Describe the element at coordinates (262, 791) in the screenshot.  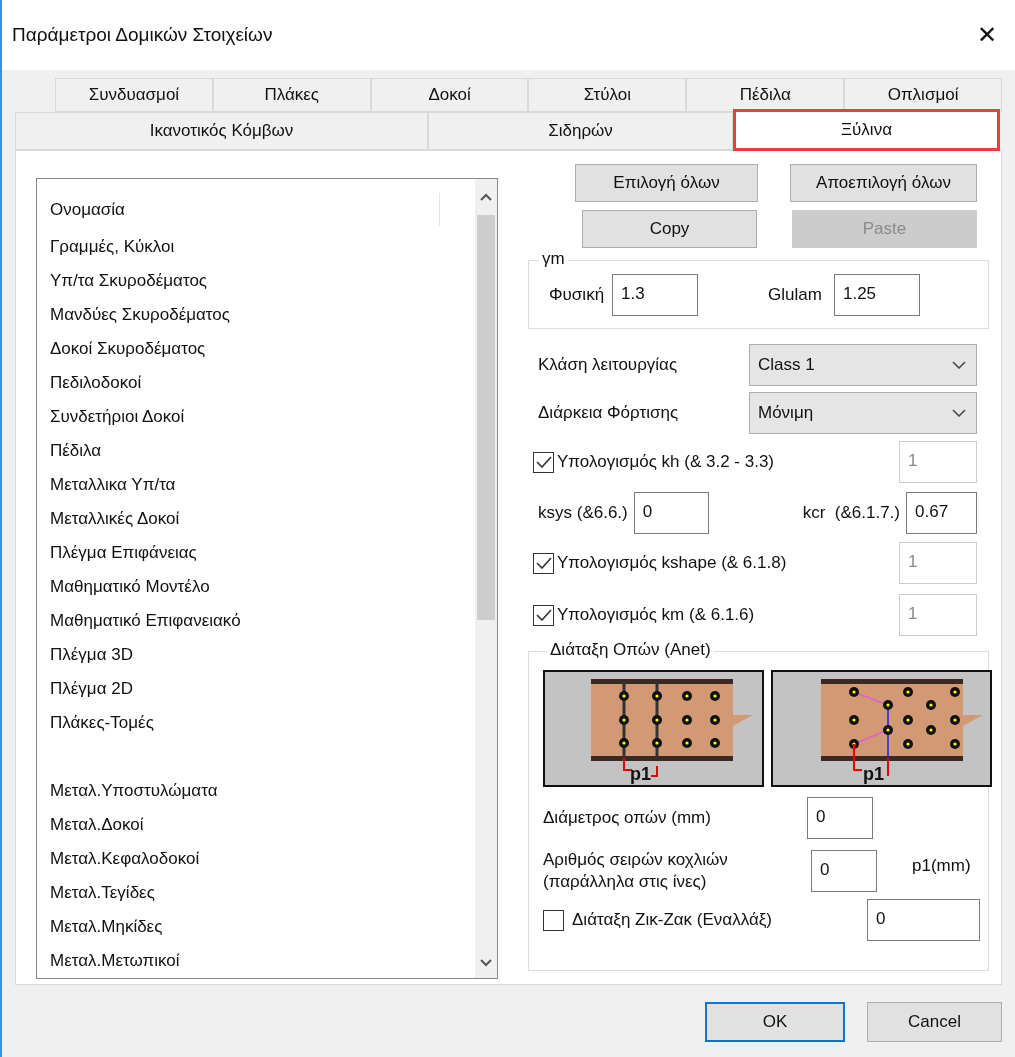
I see `list-item: Μεταλ.Υποστυλώματα` at that location.